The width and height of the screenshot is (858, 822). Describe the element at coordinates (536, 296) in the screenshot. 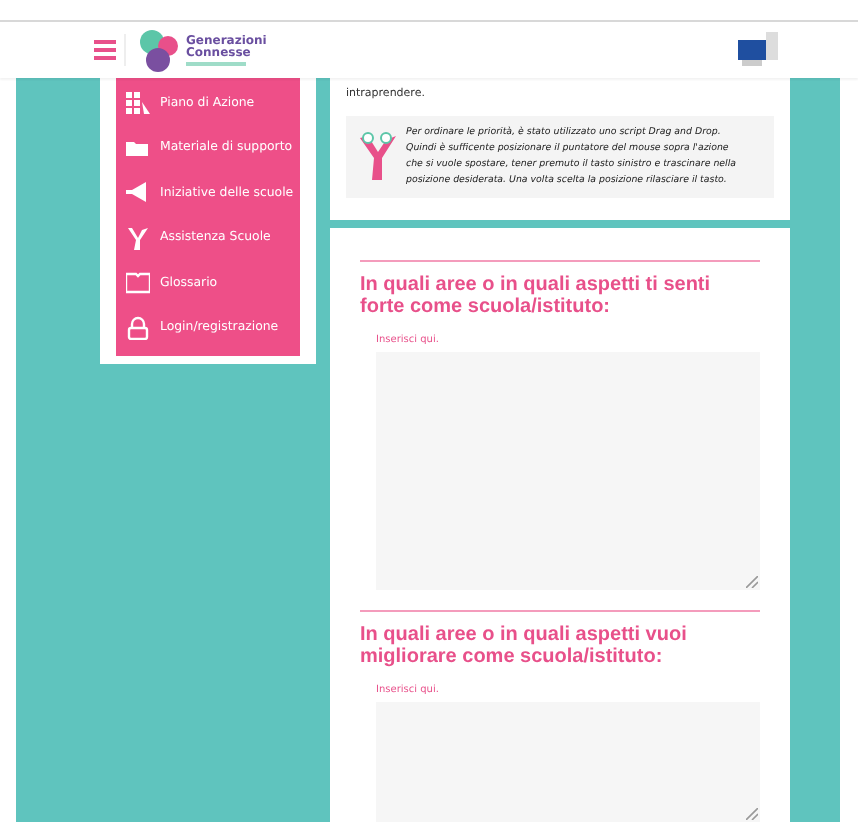

I see `question-title: In quali aree o in quali aspetti ti senti forte come scuola/istituto:` at that location.